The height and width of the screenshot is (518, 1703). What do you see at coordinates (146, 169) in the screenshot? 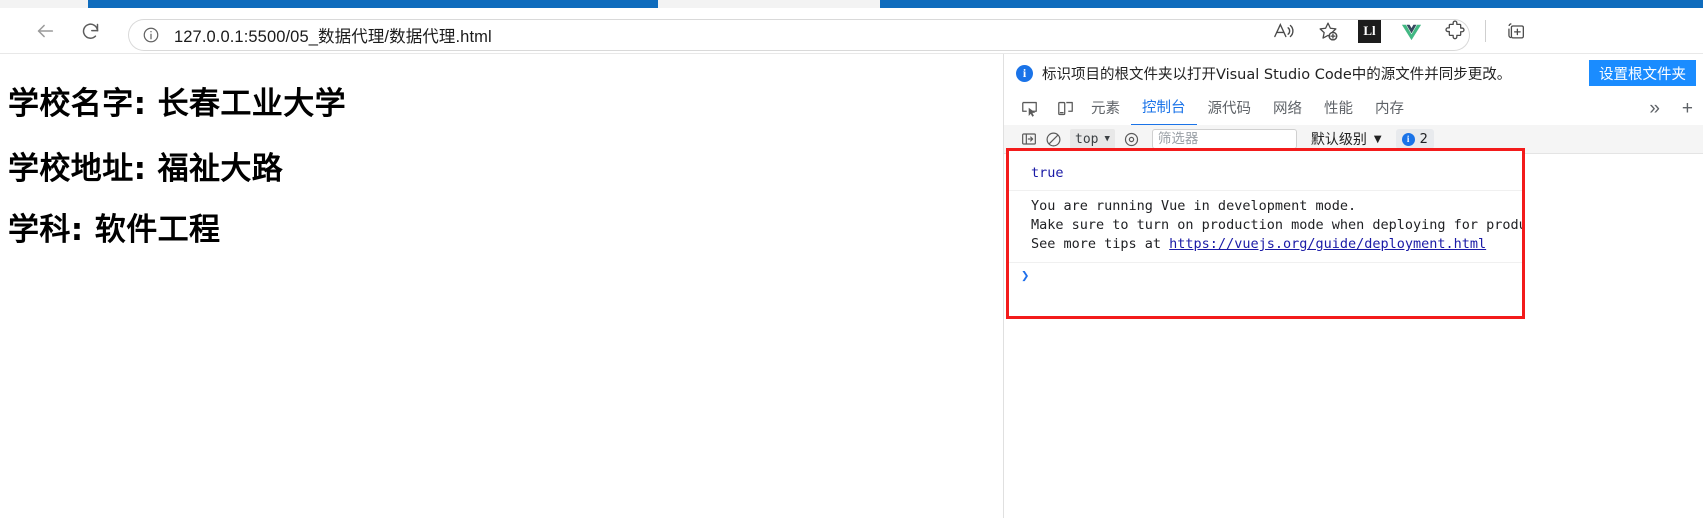
I see `heading-school-address: 学校地址: 福祉大路` at bounding box center [146, 169].